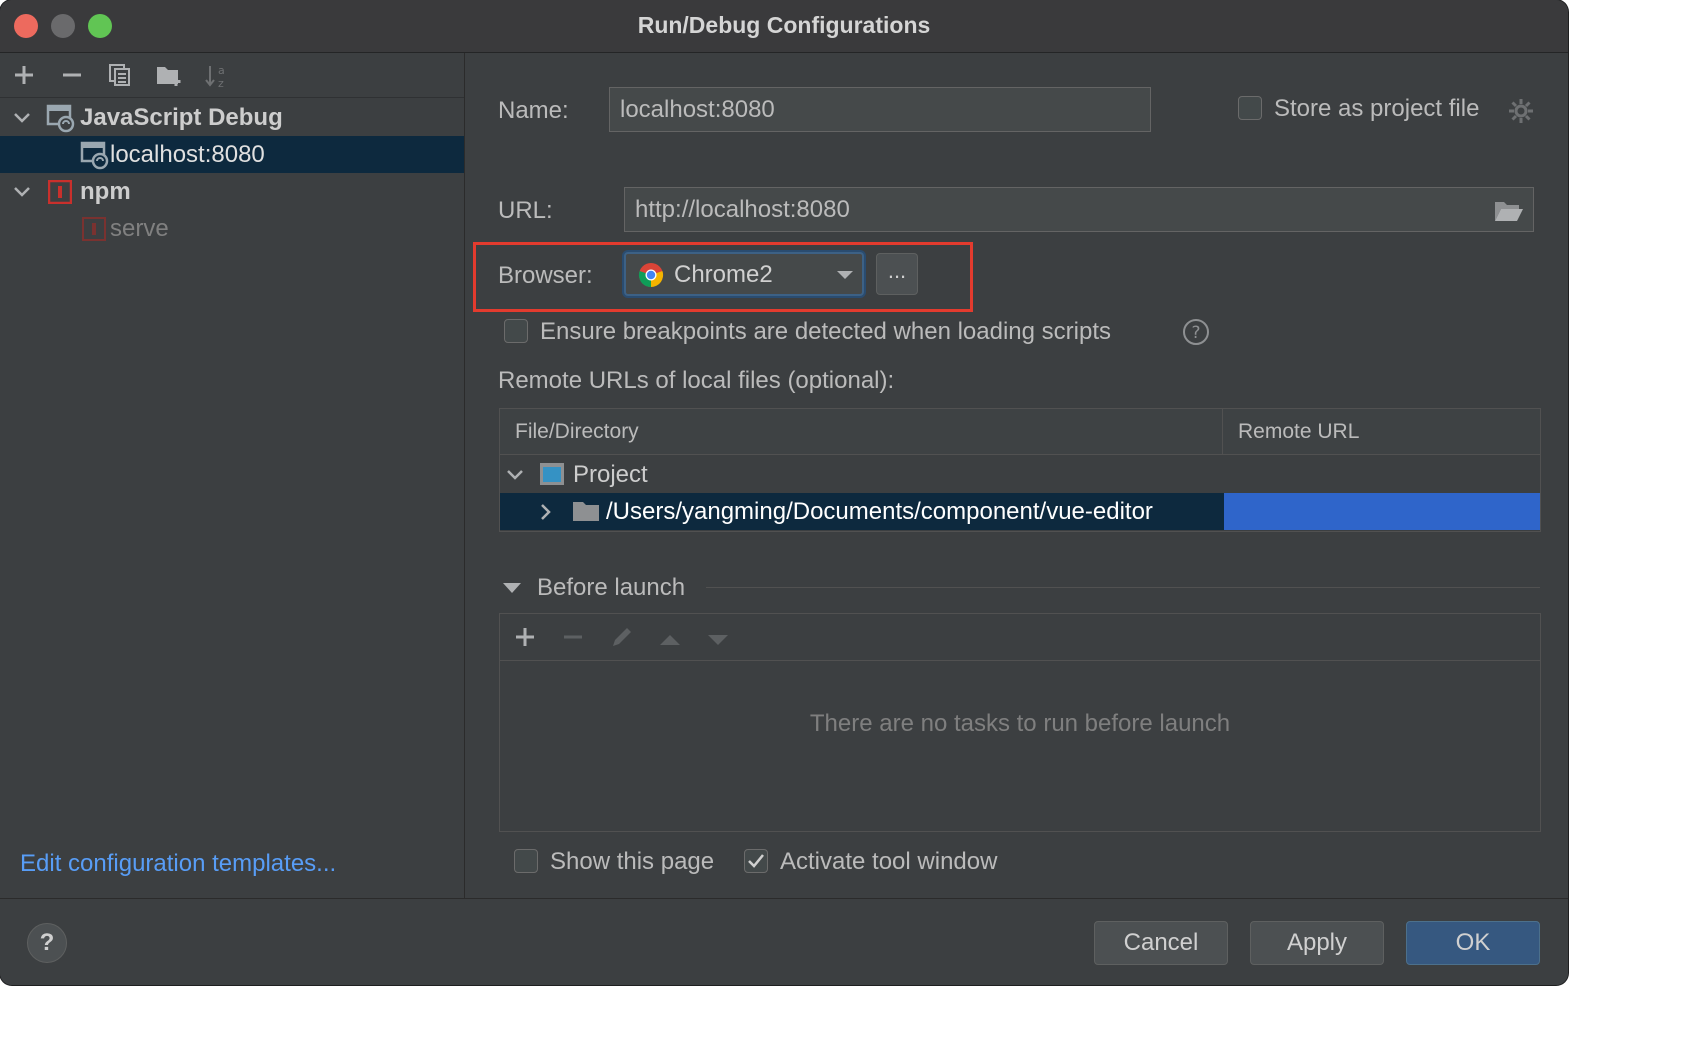  Describe the element at coordinates (880, 109) in the screenshot. I see `name-field: localhost:8080` at that location.